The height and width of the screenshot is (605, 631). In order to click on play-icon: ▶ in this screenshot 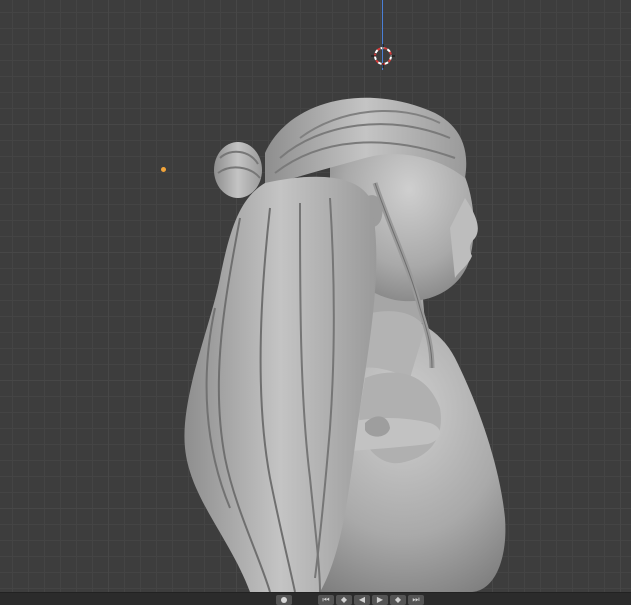, I will do `click(380, 599)`.